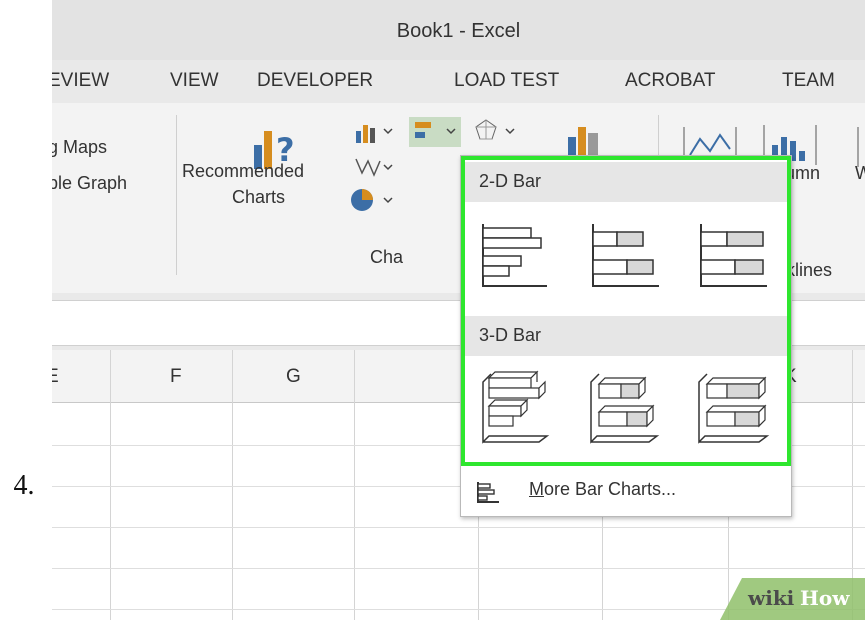  What do you see at coordinates (194, 81) in the screenshot?
I see `tab-view: VIEW` at bounding box center [194, 81].